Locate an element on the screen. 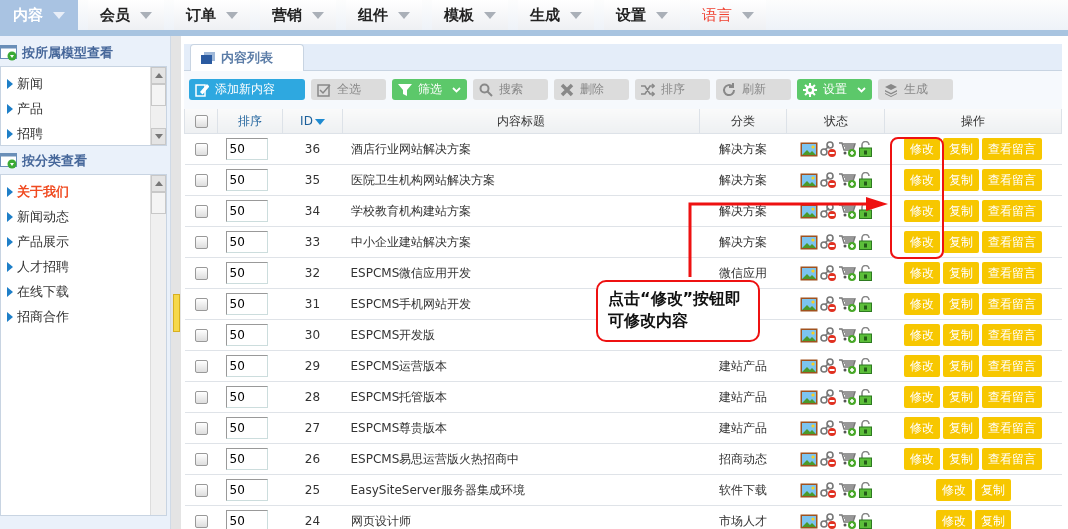 This screenshot has height=529, width=1068. toolbar-button: 筛选 is located at coordinates (429, 89).